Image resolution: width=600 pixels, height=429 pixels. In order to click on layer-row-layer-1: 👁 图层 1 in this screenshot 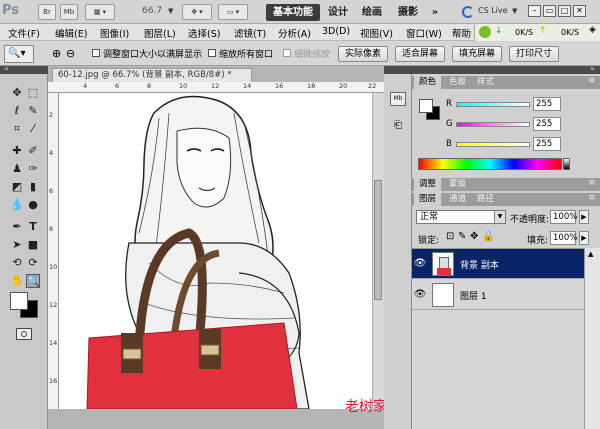, I will do `click(498, 295)`.